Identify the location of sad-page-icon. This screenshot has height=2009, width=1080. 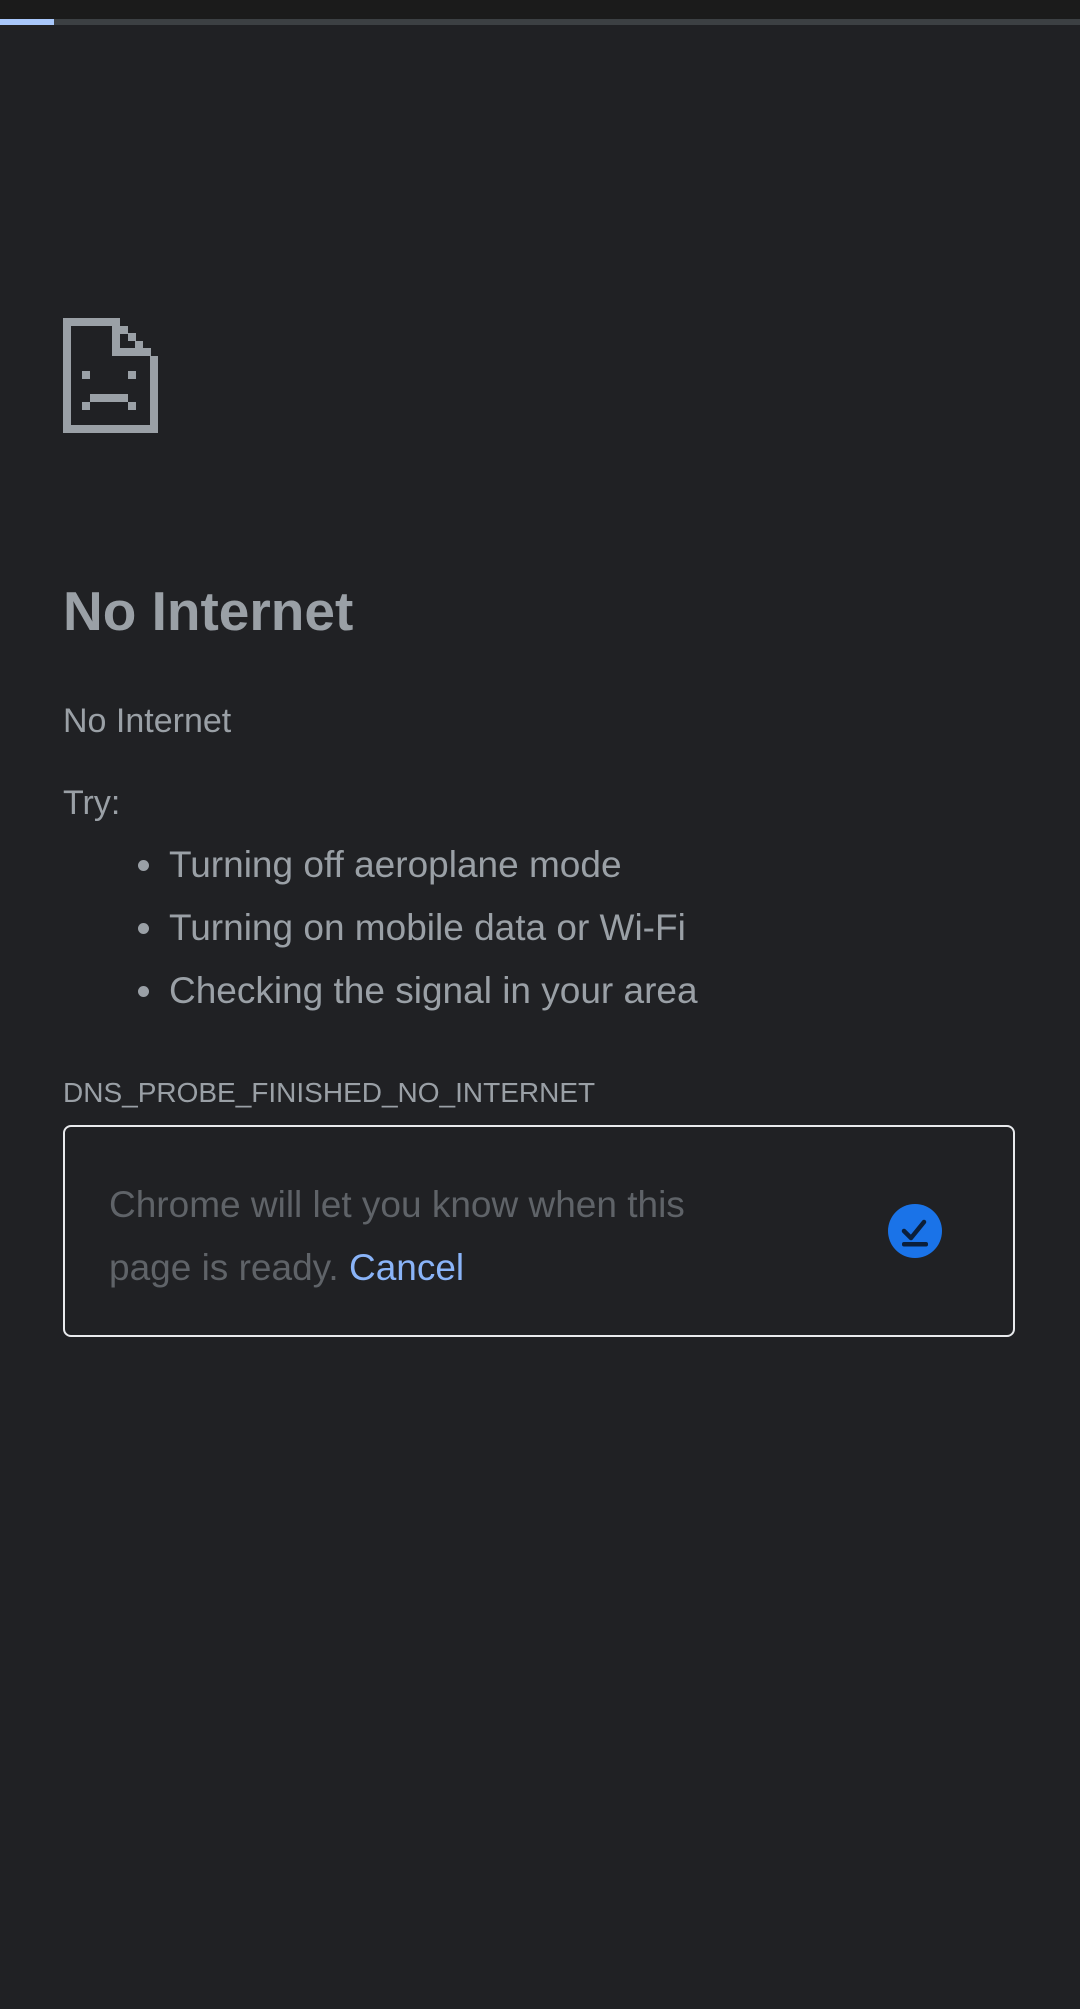
(110, 375).